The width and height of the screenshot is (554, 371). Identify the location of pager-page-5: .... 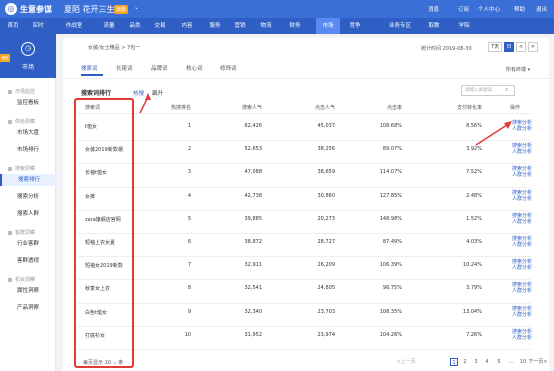
(511, 362).